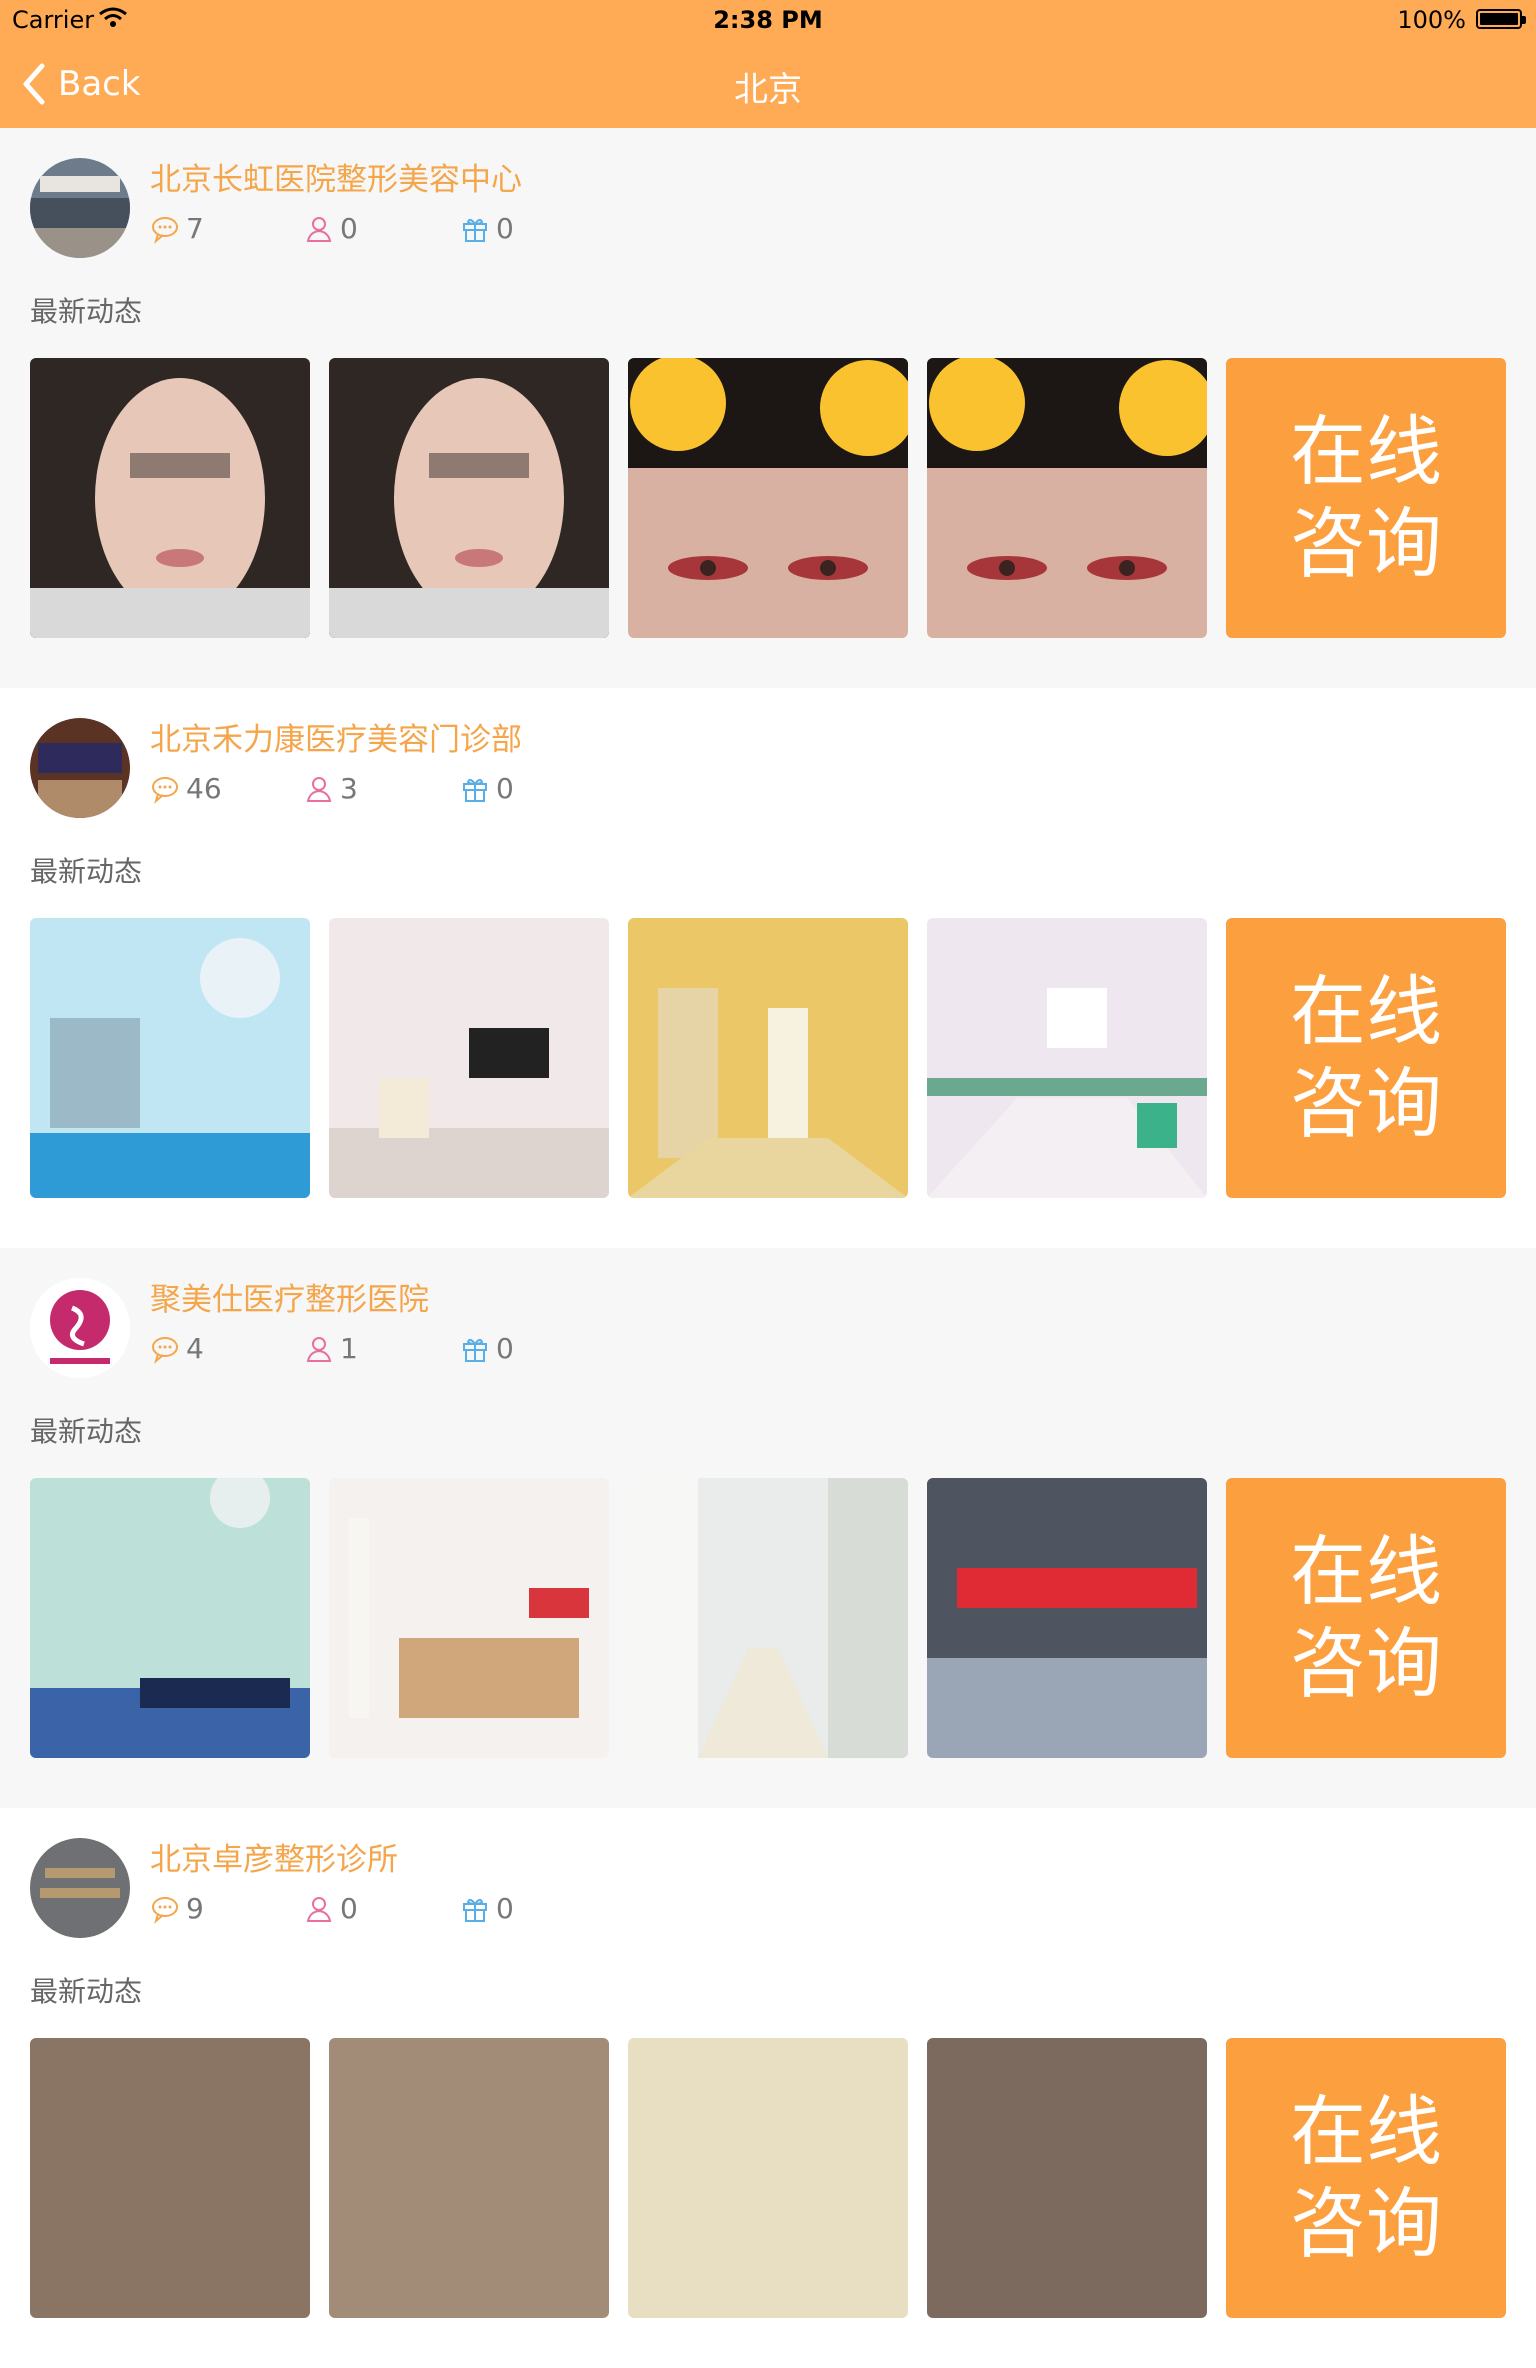 The width and height of the screenshot is (1536, 2368). What do you see at coordinates (170, 1618) in the screenshot?
I see `treatment-room-photo` at bounding box center [170, 1618].